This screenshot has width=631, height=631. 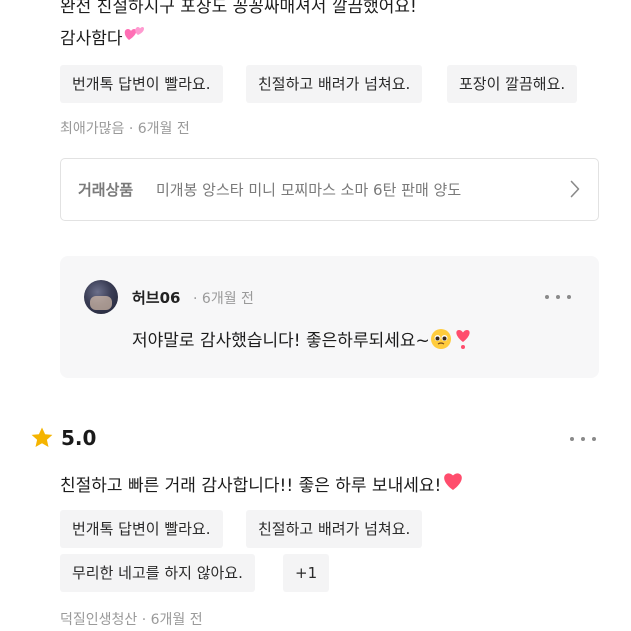 What do you see at coordinates (512, 84) in the screenshot?
I see `review1-tag-packaging: 포장이 깔끔해요.` at bounding box center [512, 84].